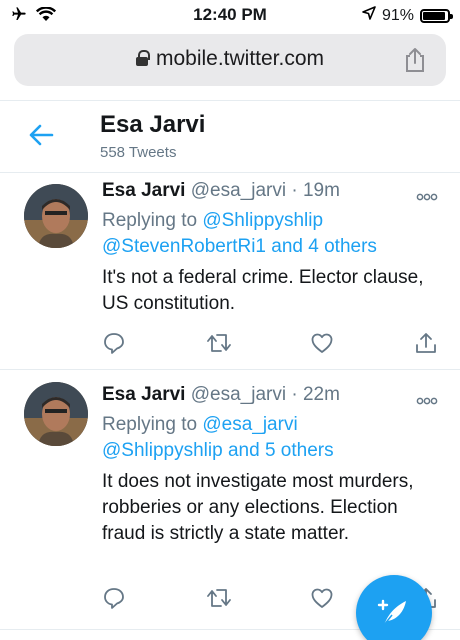 The height and width of the screenshot is (640, 460). Describe the element at coordinates (272, 344) in the screenshot. I see `tweet-actions` at that location.